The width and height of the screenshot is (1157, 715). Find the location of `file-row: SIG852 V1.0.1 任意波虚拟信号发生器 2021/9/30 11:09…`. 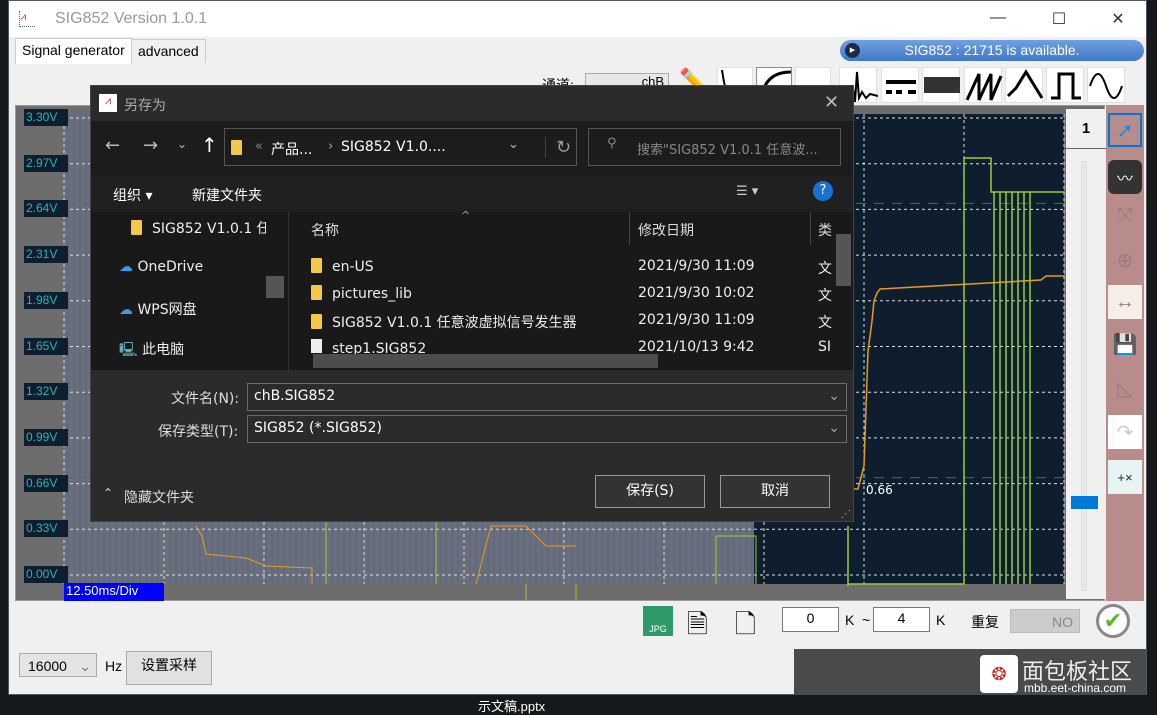

file-row: SIG852 V1.0.1 任意波虚拟信号发生器 2021/9/30 11:09… is located at coordinates (571, 323).